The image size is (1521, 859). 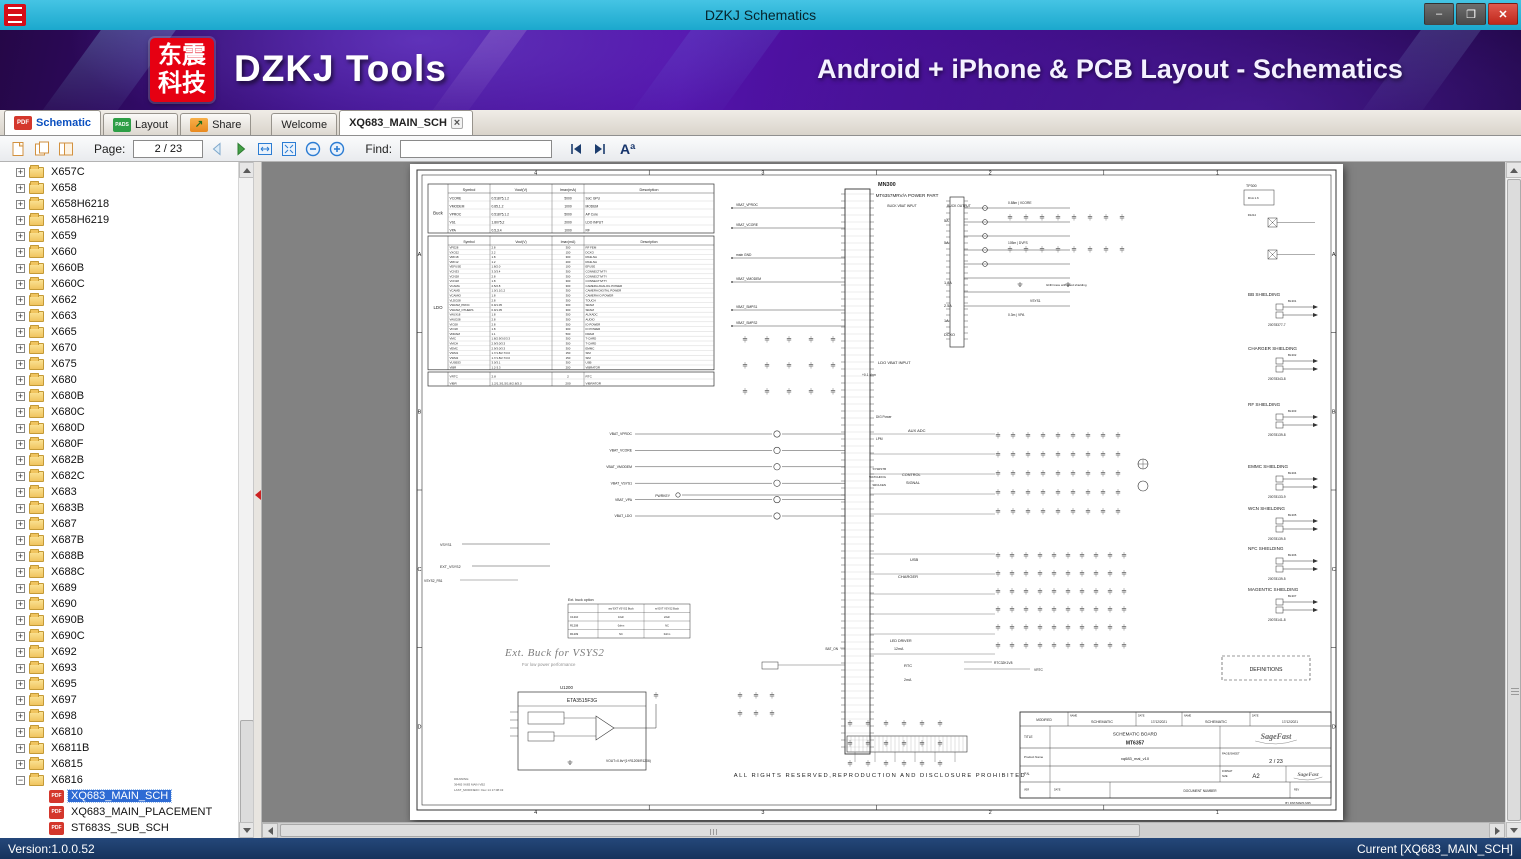 What do you see at coordinates (337, 149) in the screenshot?
I see `zoom-in-button` at bounding box center [337, 149].